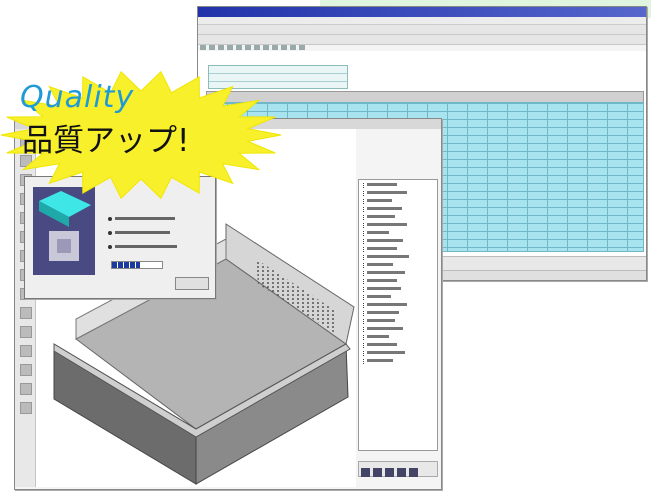 Image resolution: width=651 pixels, height=491 pixels. I want to click on spreadsheet-toolbar, so click(422, 32).